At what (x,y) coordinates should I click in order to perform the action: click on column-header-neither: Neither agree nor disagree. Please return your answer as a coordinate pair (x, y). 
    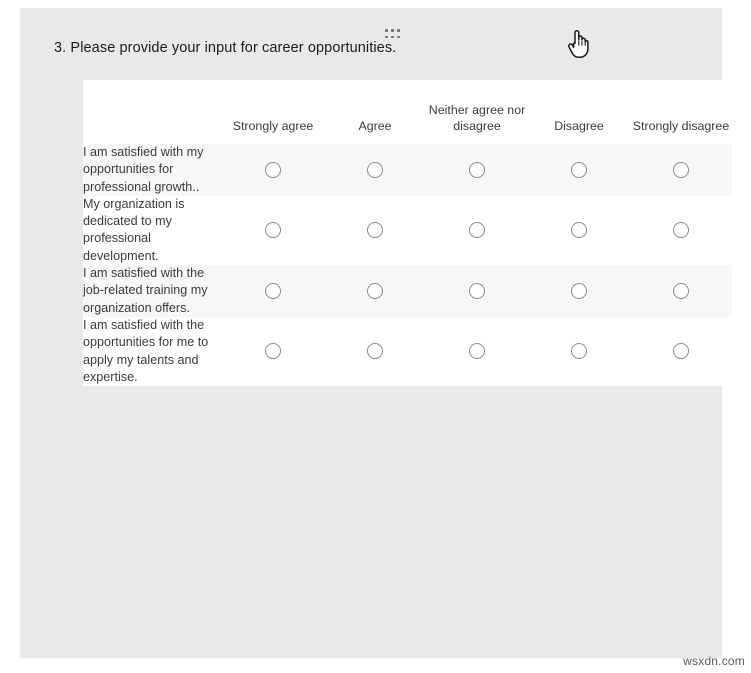
    Looking at the image, I should click on (477, 112).